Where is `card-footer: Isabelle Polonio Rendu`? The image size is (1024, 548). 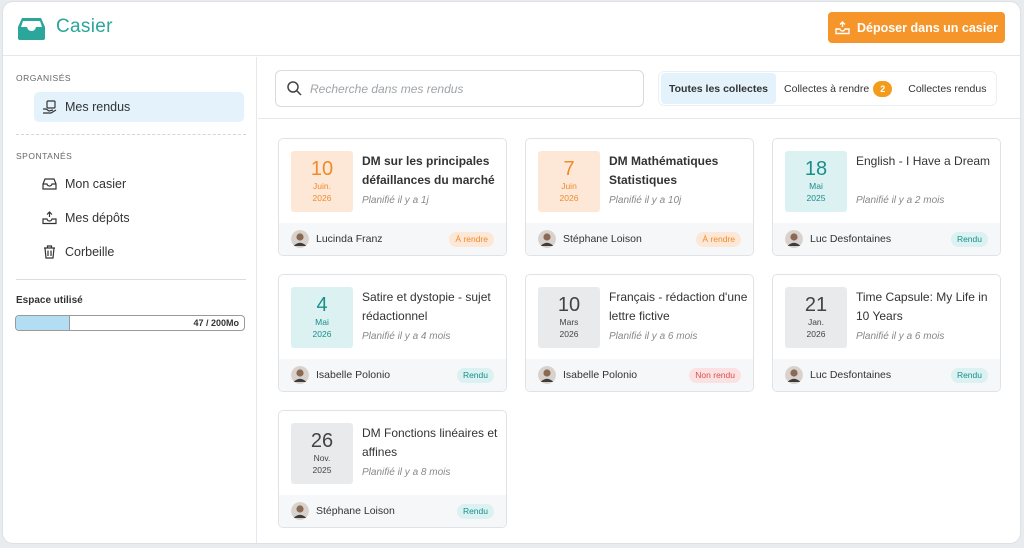 card-footer: Isabelle Polonio Rendu is located at coordinates (392, 375).